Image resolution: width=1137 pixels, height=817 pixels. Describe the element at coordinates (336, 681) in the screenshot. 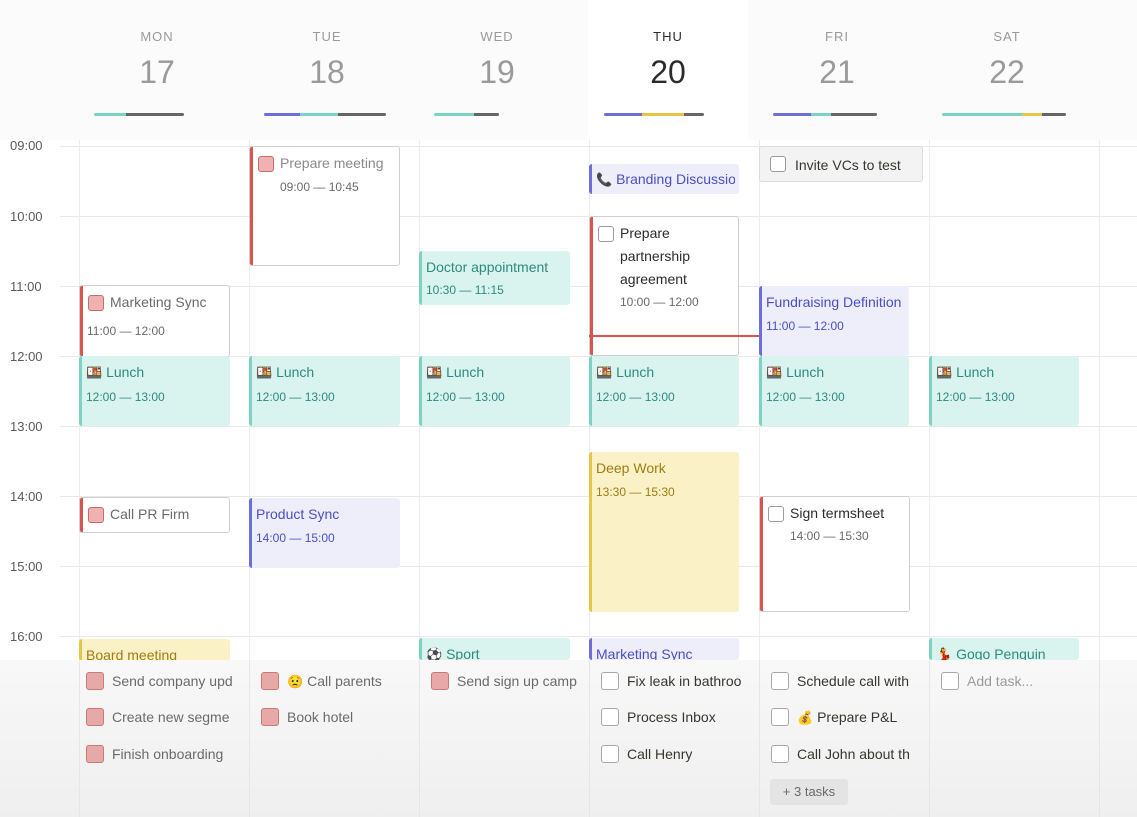

I see `task-item: 😟 Call parents` at that location.